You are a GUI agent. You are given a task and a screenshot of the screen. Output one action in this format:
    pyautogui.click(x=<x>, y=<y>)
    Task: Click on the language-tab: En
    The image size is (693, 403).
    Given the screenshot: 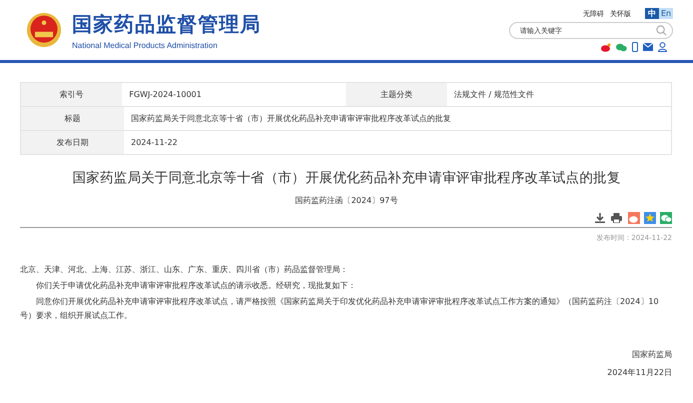 What is the action you would take?
    pyautogui.click(x=666, y=13)
    